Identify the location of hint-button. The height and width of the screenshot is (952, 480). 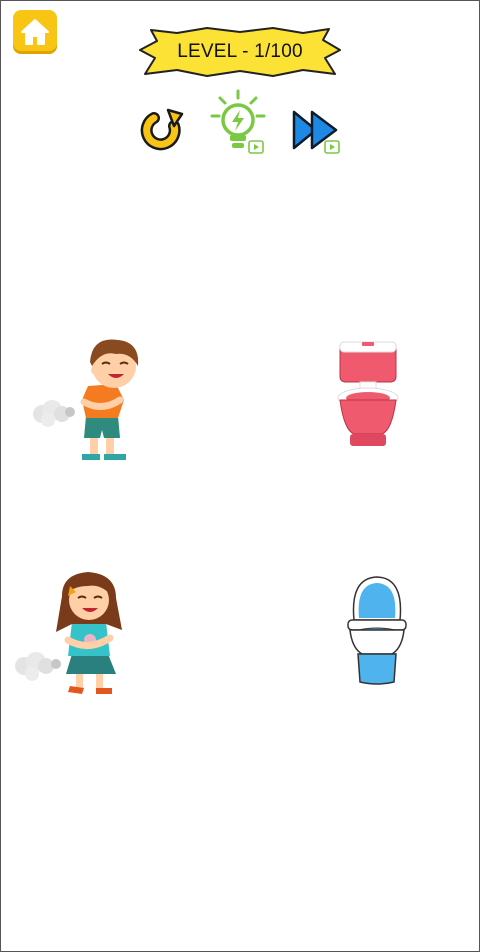
(238, 123).